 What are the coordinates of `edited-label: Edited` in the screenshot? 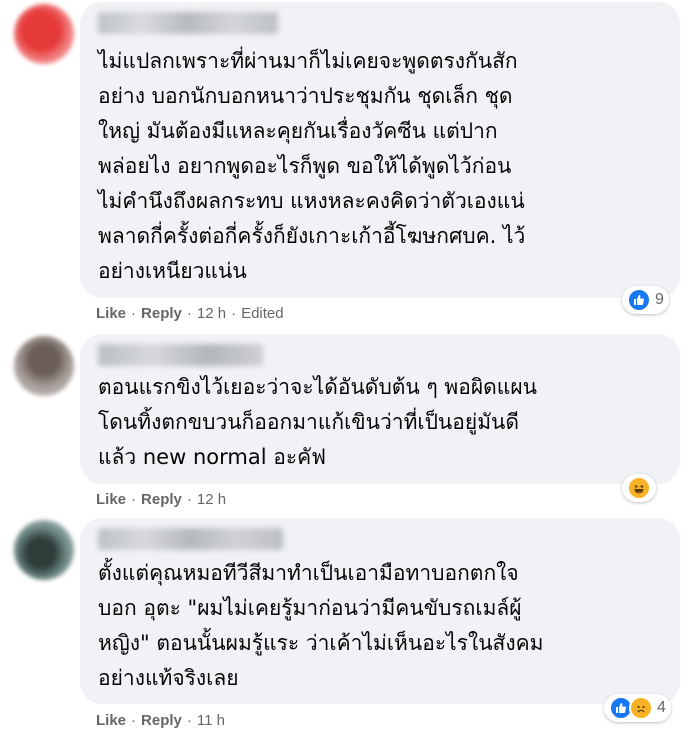 It's located at (262, 313).